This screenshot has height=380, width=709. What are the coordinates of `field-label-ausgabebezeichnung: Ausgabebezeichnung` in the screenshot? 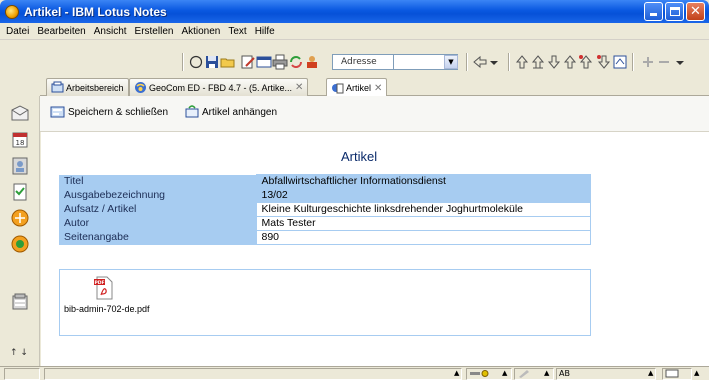 It's located at (157, 195).